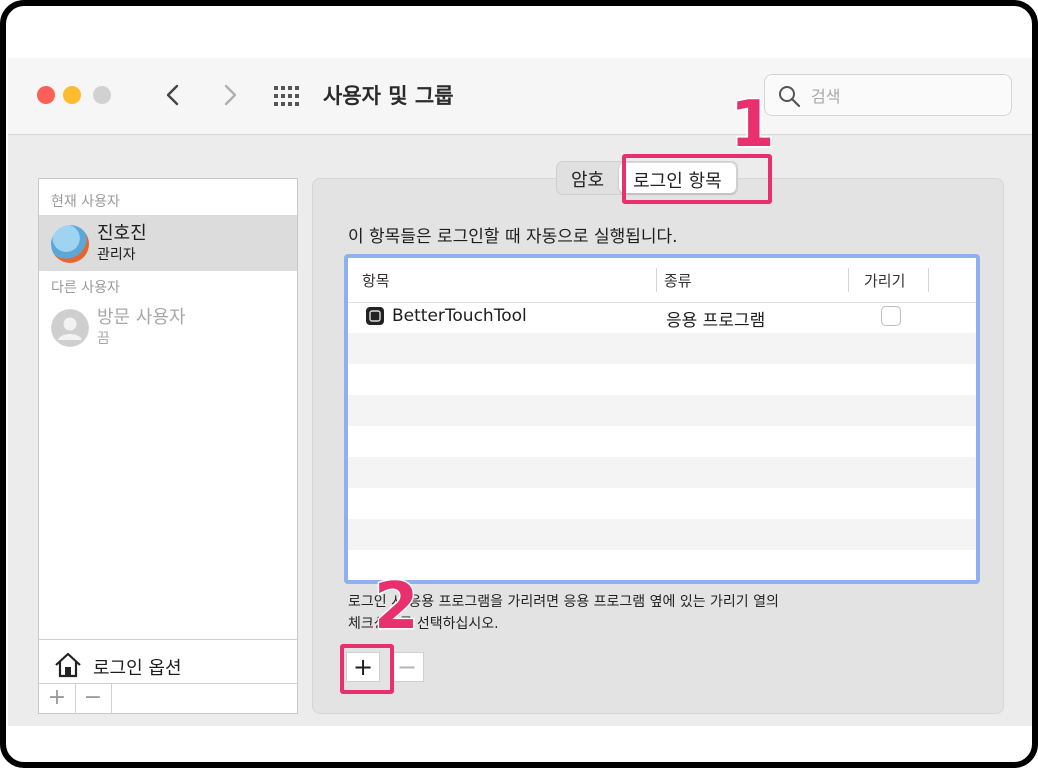 The width and height of the screenshot is (1038, 768). I want to click on chevron-left-icon, so click(172, 95).